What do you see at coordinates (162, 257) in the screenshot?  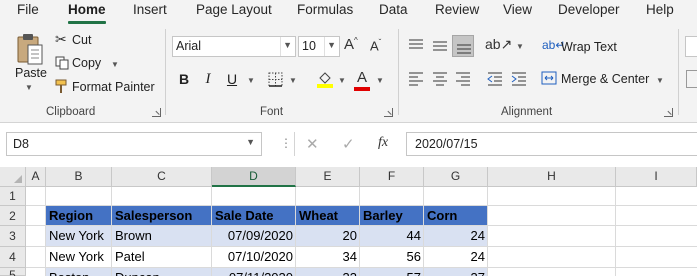 I see `table-cell: Patel` at bounding box center [162, 257].